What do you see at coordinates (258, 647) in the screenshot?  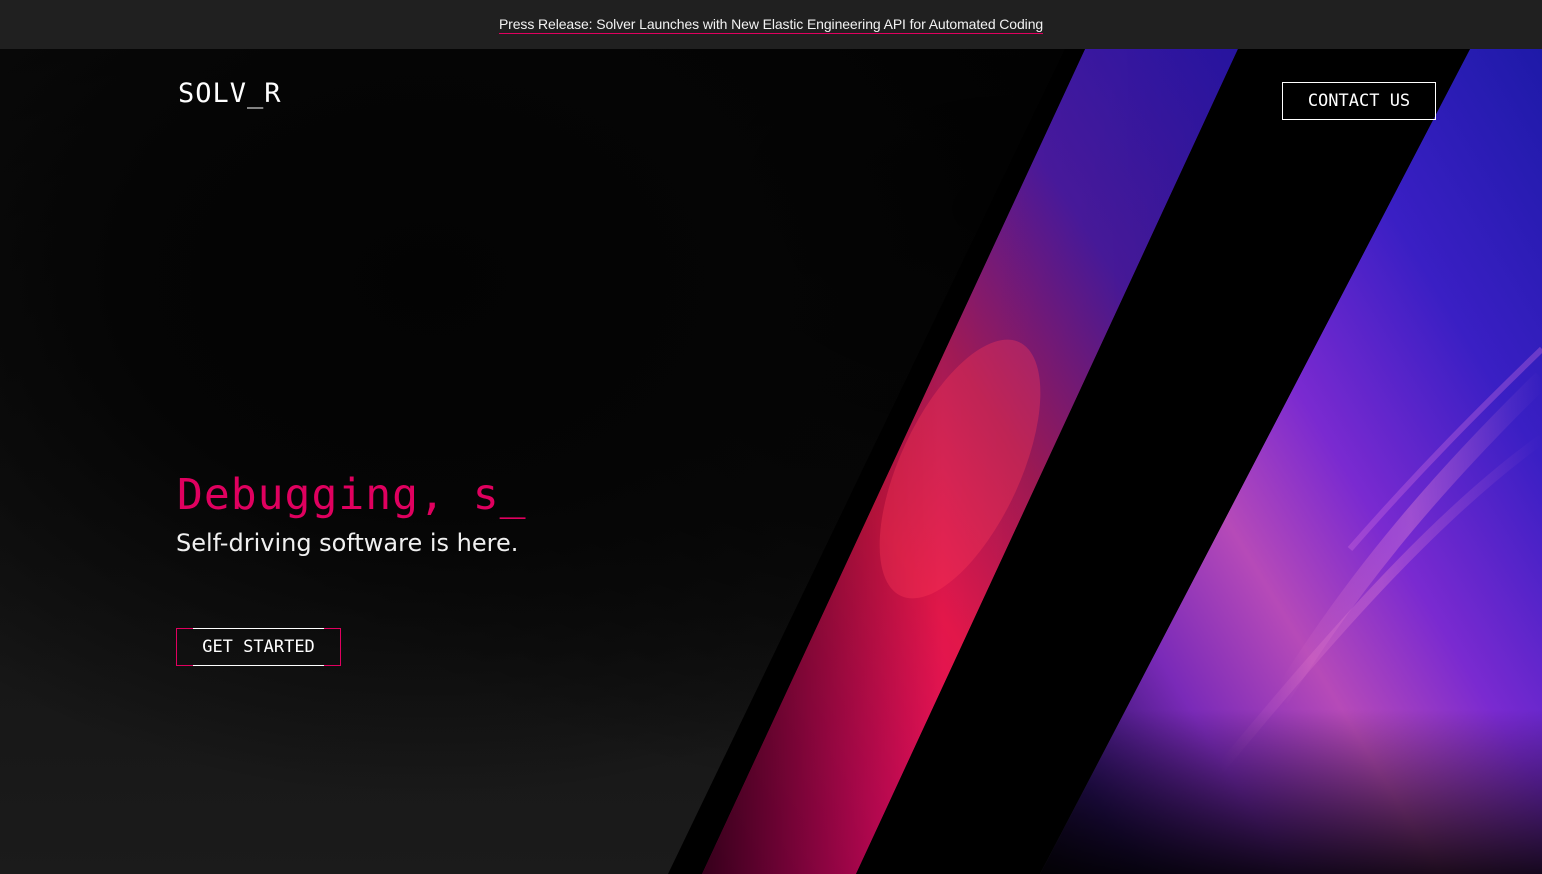 I see `get-started-button: GET STARTED` at bounding box center [258, 647].